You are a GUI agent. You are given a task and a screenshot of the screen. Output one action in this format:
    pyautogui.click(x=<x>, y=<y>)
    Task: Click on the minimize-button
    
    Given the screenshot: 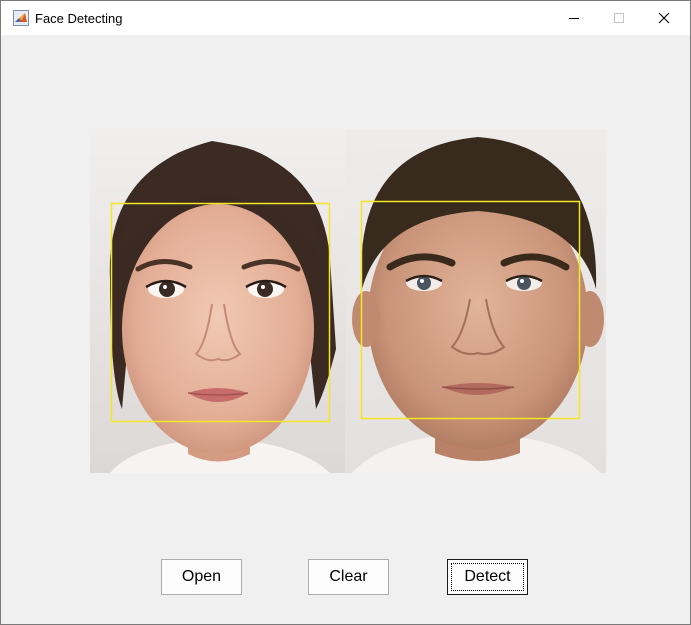 What is the action you would take?
    pyautogui.click(x=574, y=18)
    